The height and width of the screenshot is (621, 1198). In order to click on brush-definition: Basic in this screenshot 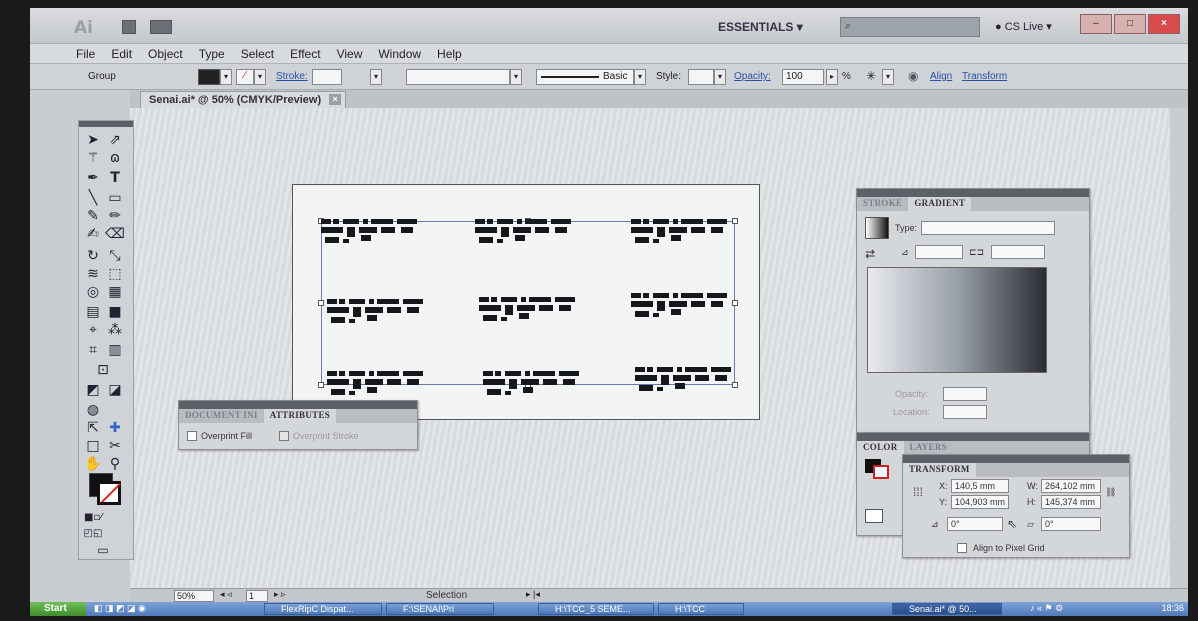, I will do `click(585, 77)`.